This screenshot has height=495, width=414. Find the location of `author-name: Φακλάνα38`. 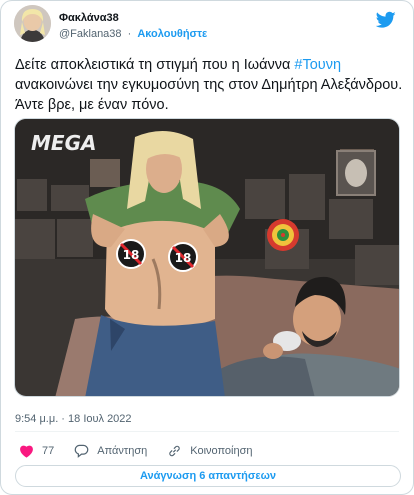

author-name: Φακλάνα38 is located at coordinates (89, 18).